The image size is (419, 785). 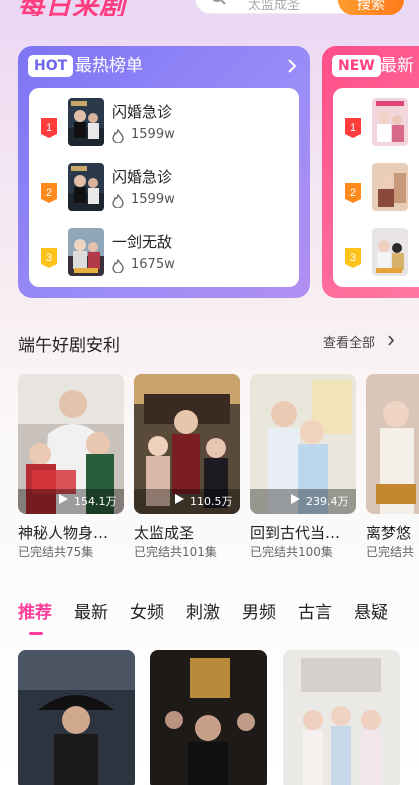 I want to click on tab-thrill: 刺激, so click(x=203, y=610).